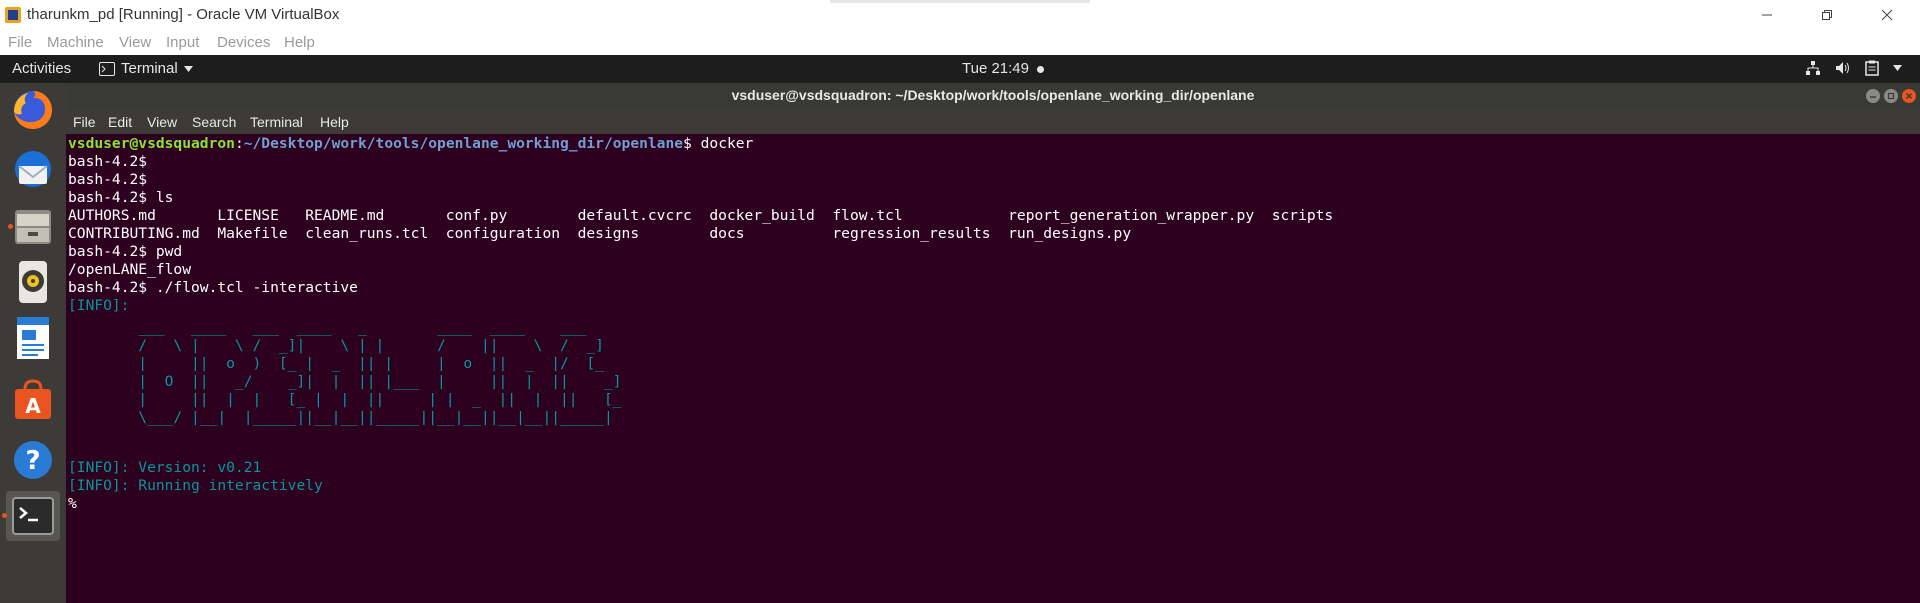 This screenshot has width=1920, height=603. Describe the element at coordinates (149, 68) in the screenshot. I see `app-menu-label: Terminal` at that location.